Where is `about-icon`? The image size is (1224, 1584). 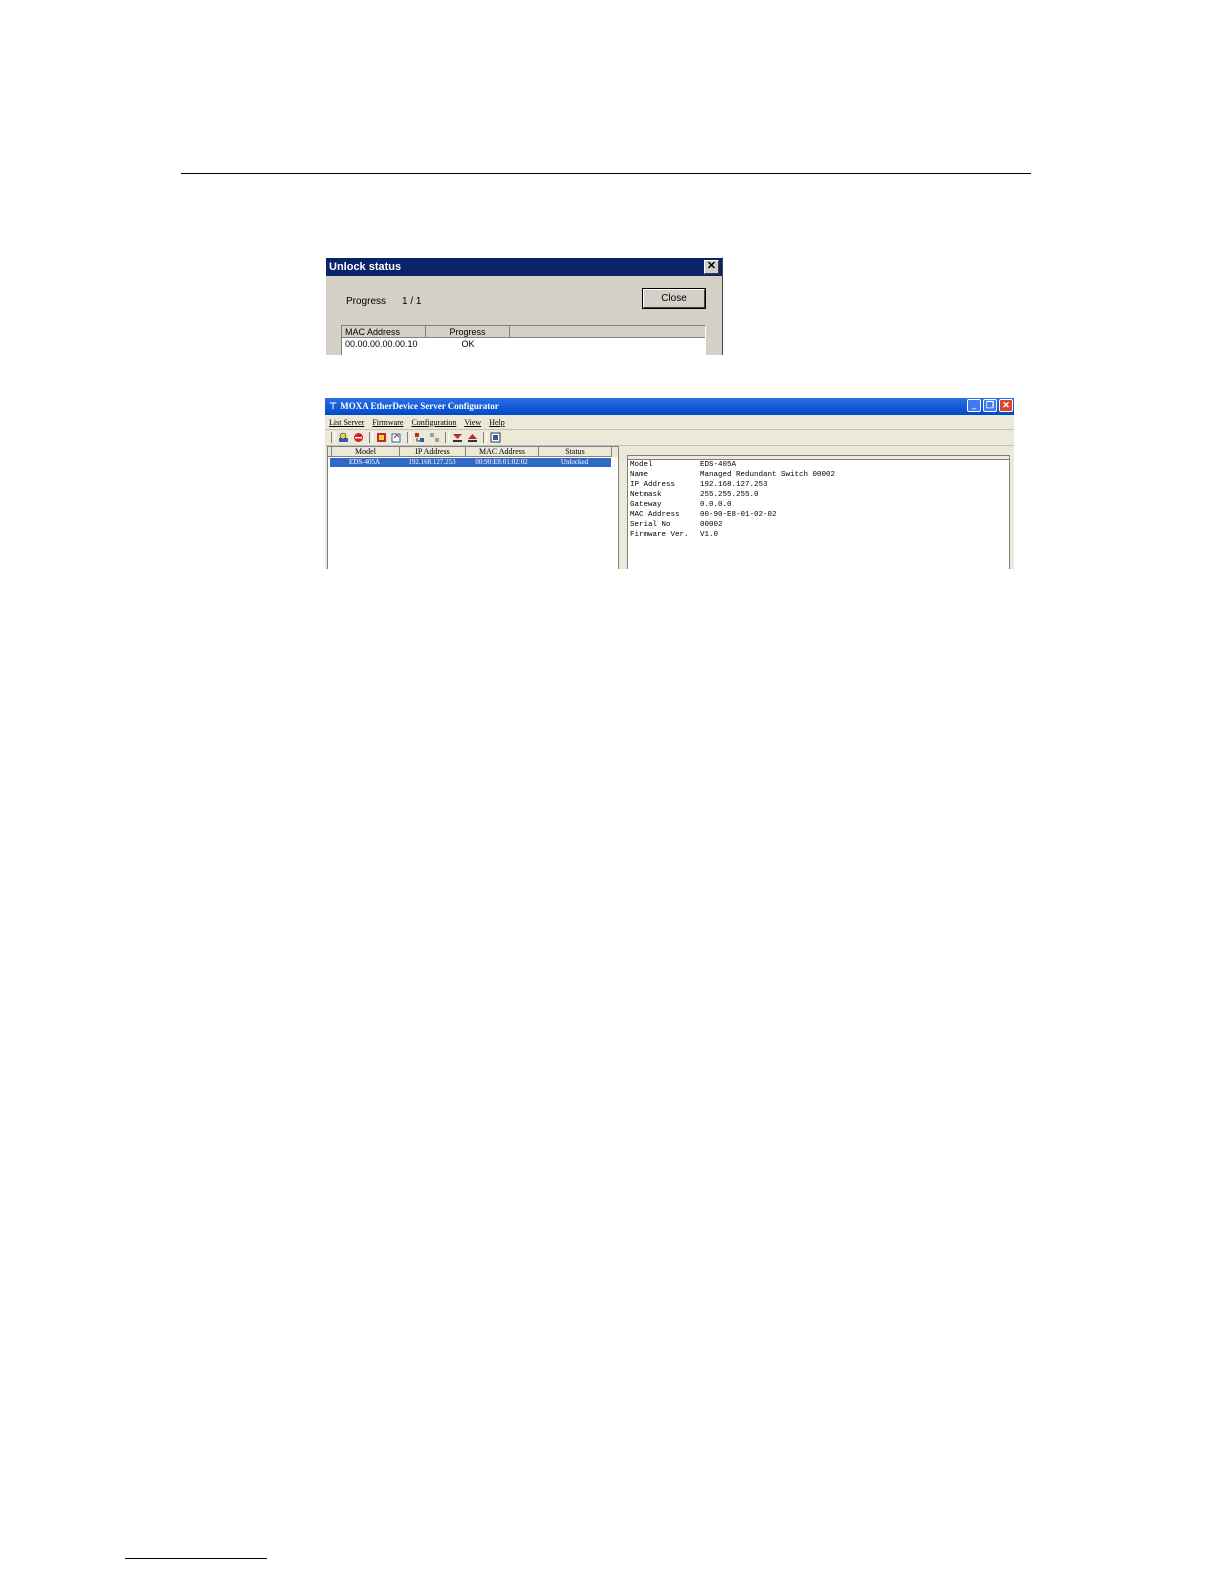
about-icon is located at coordinates (495, 437).